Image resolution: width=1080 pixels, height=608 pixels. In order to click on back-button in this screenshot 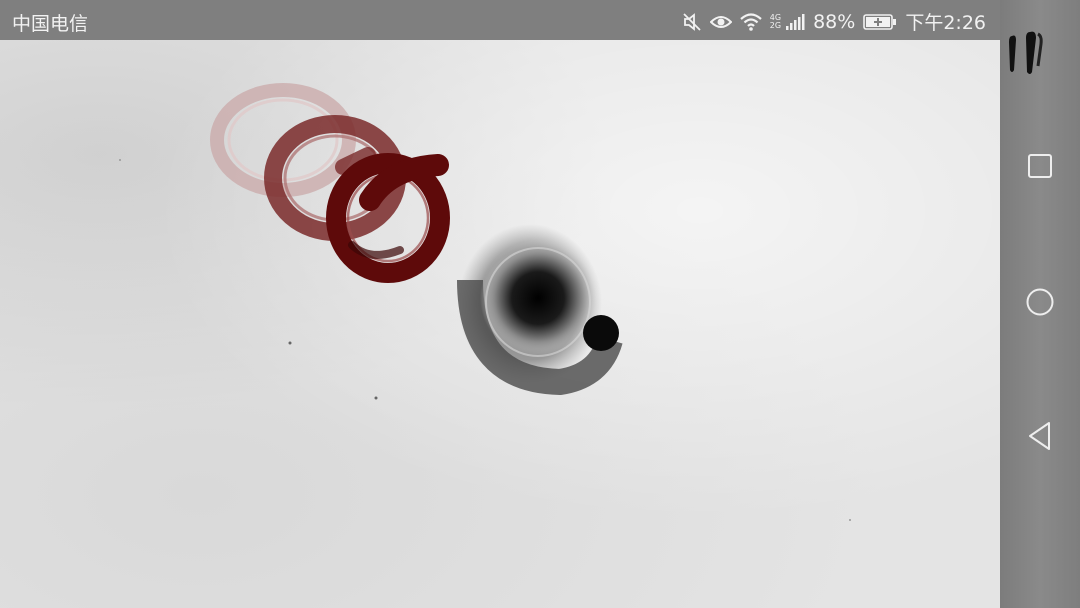, I will do `click(1040, 438)`.